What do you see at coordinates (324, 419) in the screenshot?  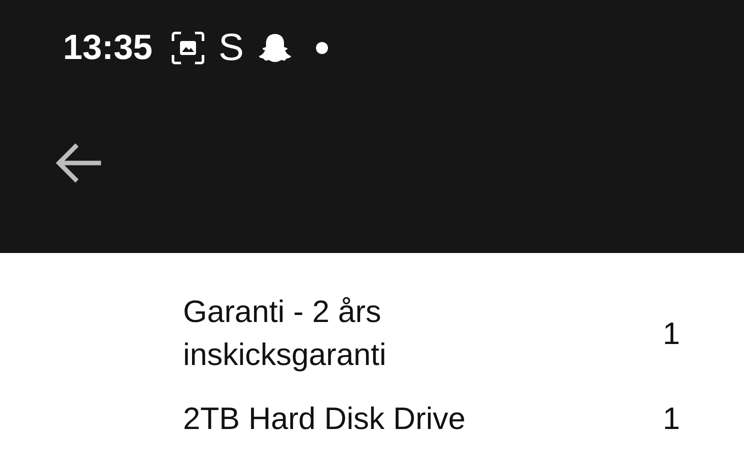 I see `item-name: 2TB Hard Disk Drive` at bounding box center [324, 419].